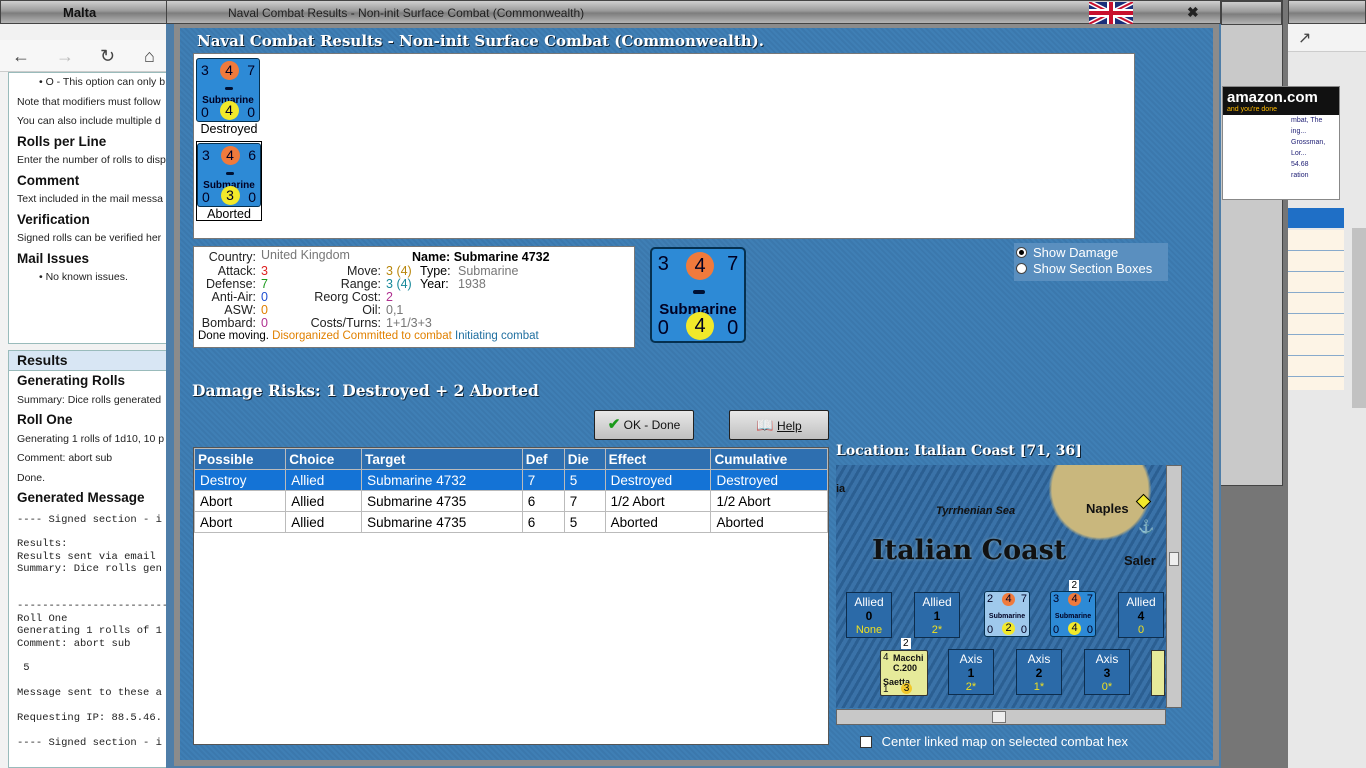 This screenshot has height=768, width=1366. I want to click on map-unit-counter: 2 4 7 Submarine 0 2 0, so click(1007, 614).